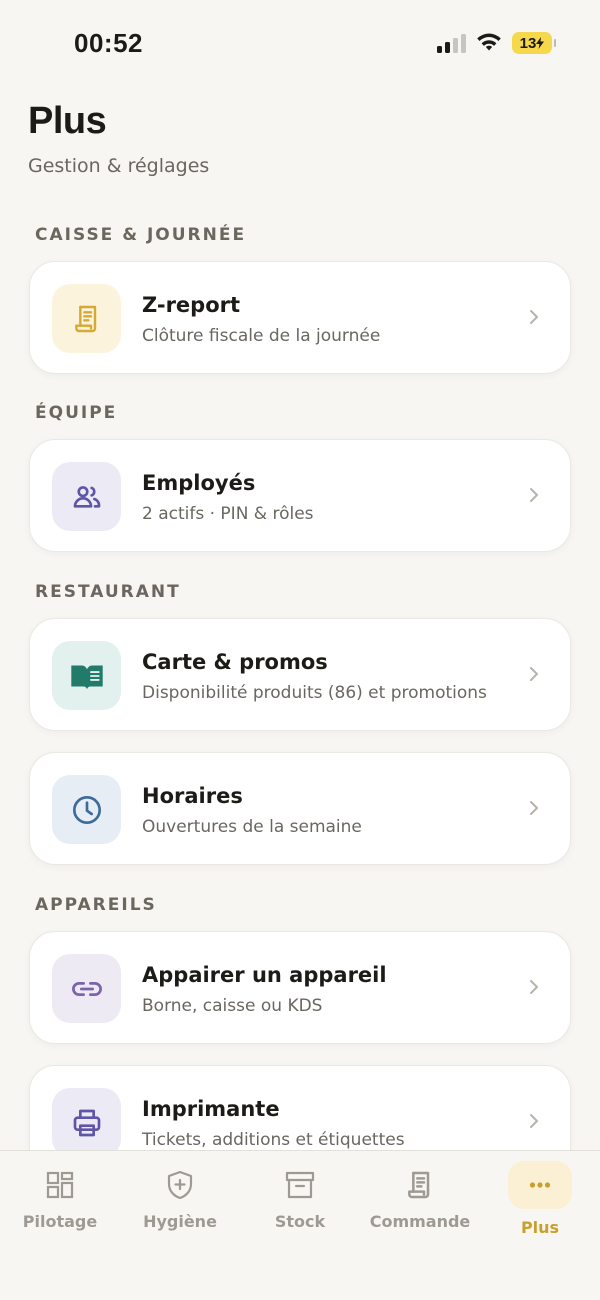 The image size is (600, 1300). I want to click on section-caisse-journee: CAISSE & JOURNÉE, so click(141, 235).